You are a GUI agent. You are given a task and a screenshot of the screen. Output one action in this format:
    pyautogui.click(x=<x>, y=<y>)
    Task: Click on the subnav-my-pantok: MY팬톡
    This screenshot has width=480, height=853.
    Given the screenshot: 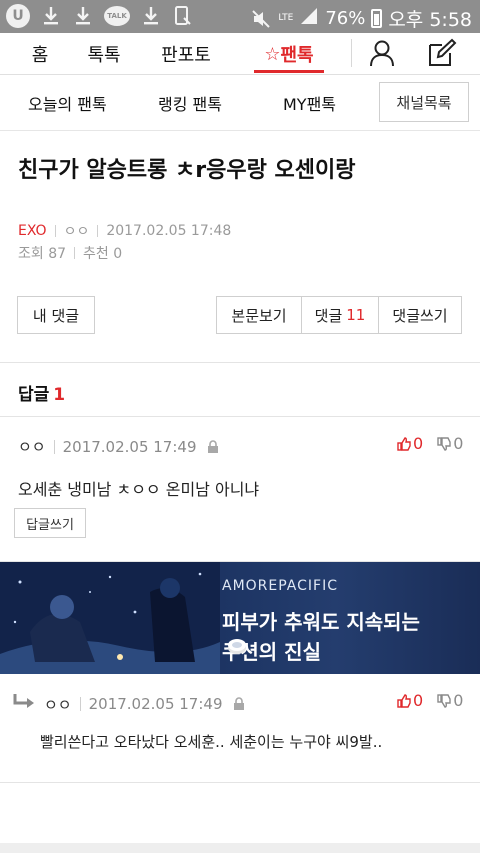 What is the action you would take?
    pyautogui.click(x=309, y=103)
    